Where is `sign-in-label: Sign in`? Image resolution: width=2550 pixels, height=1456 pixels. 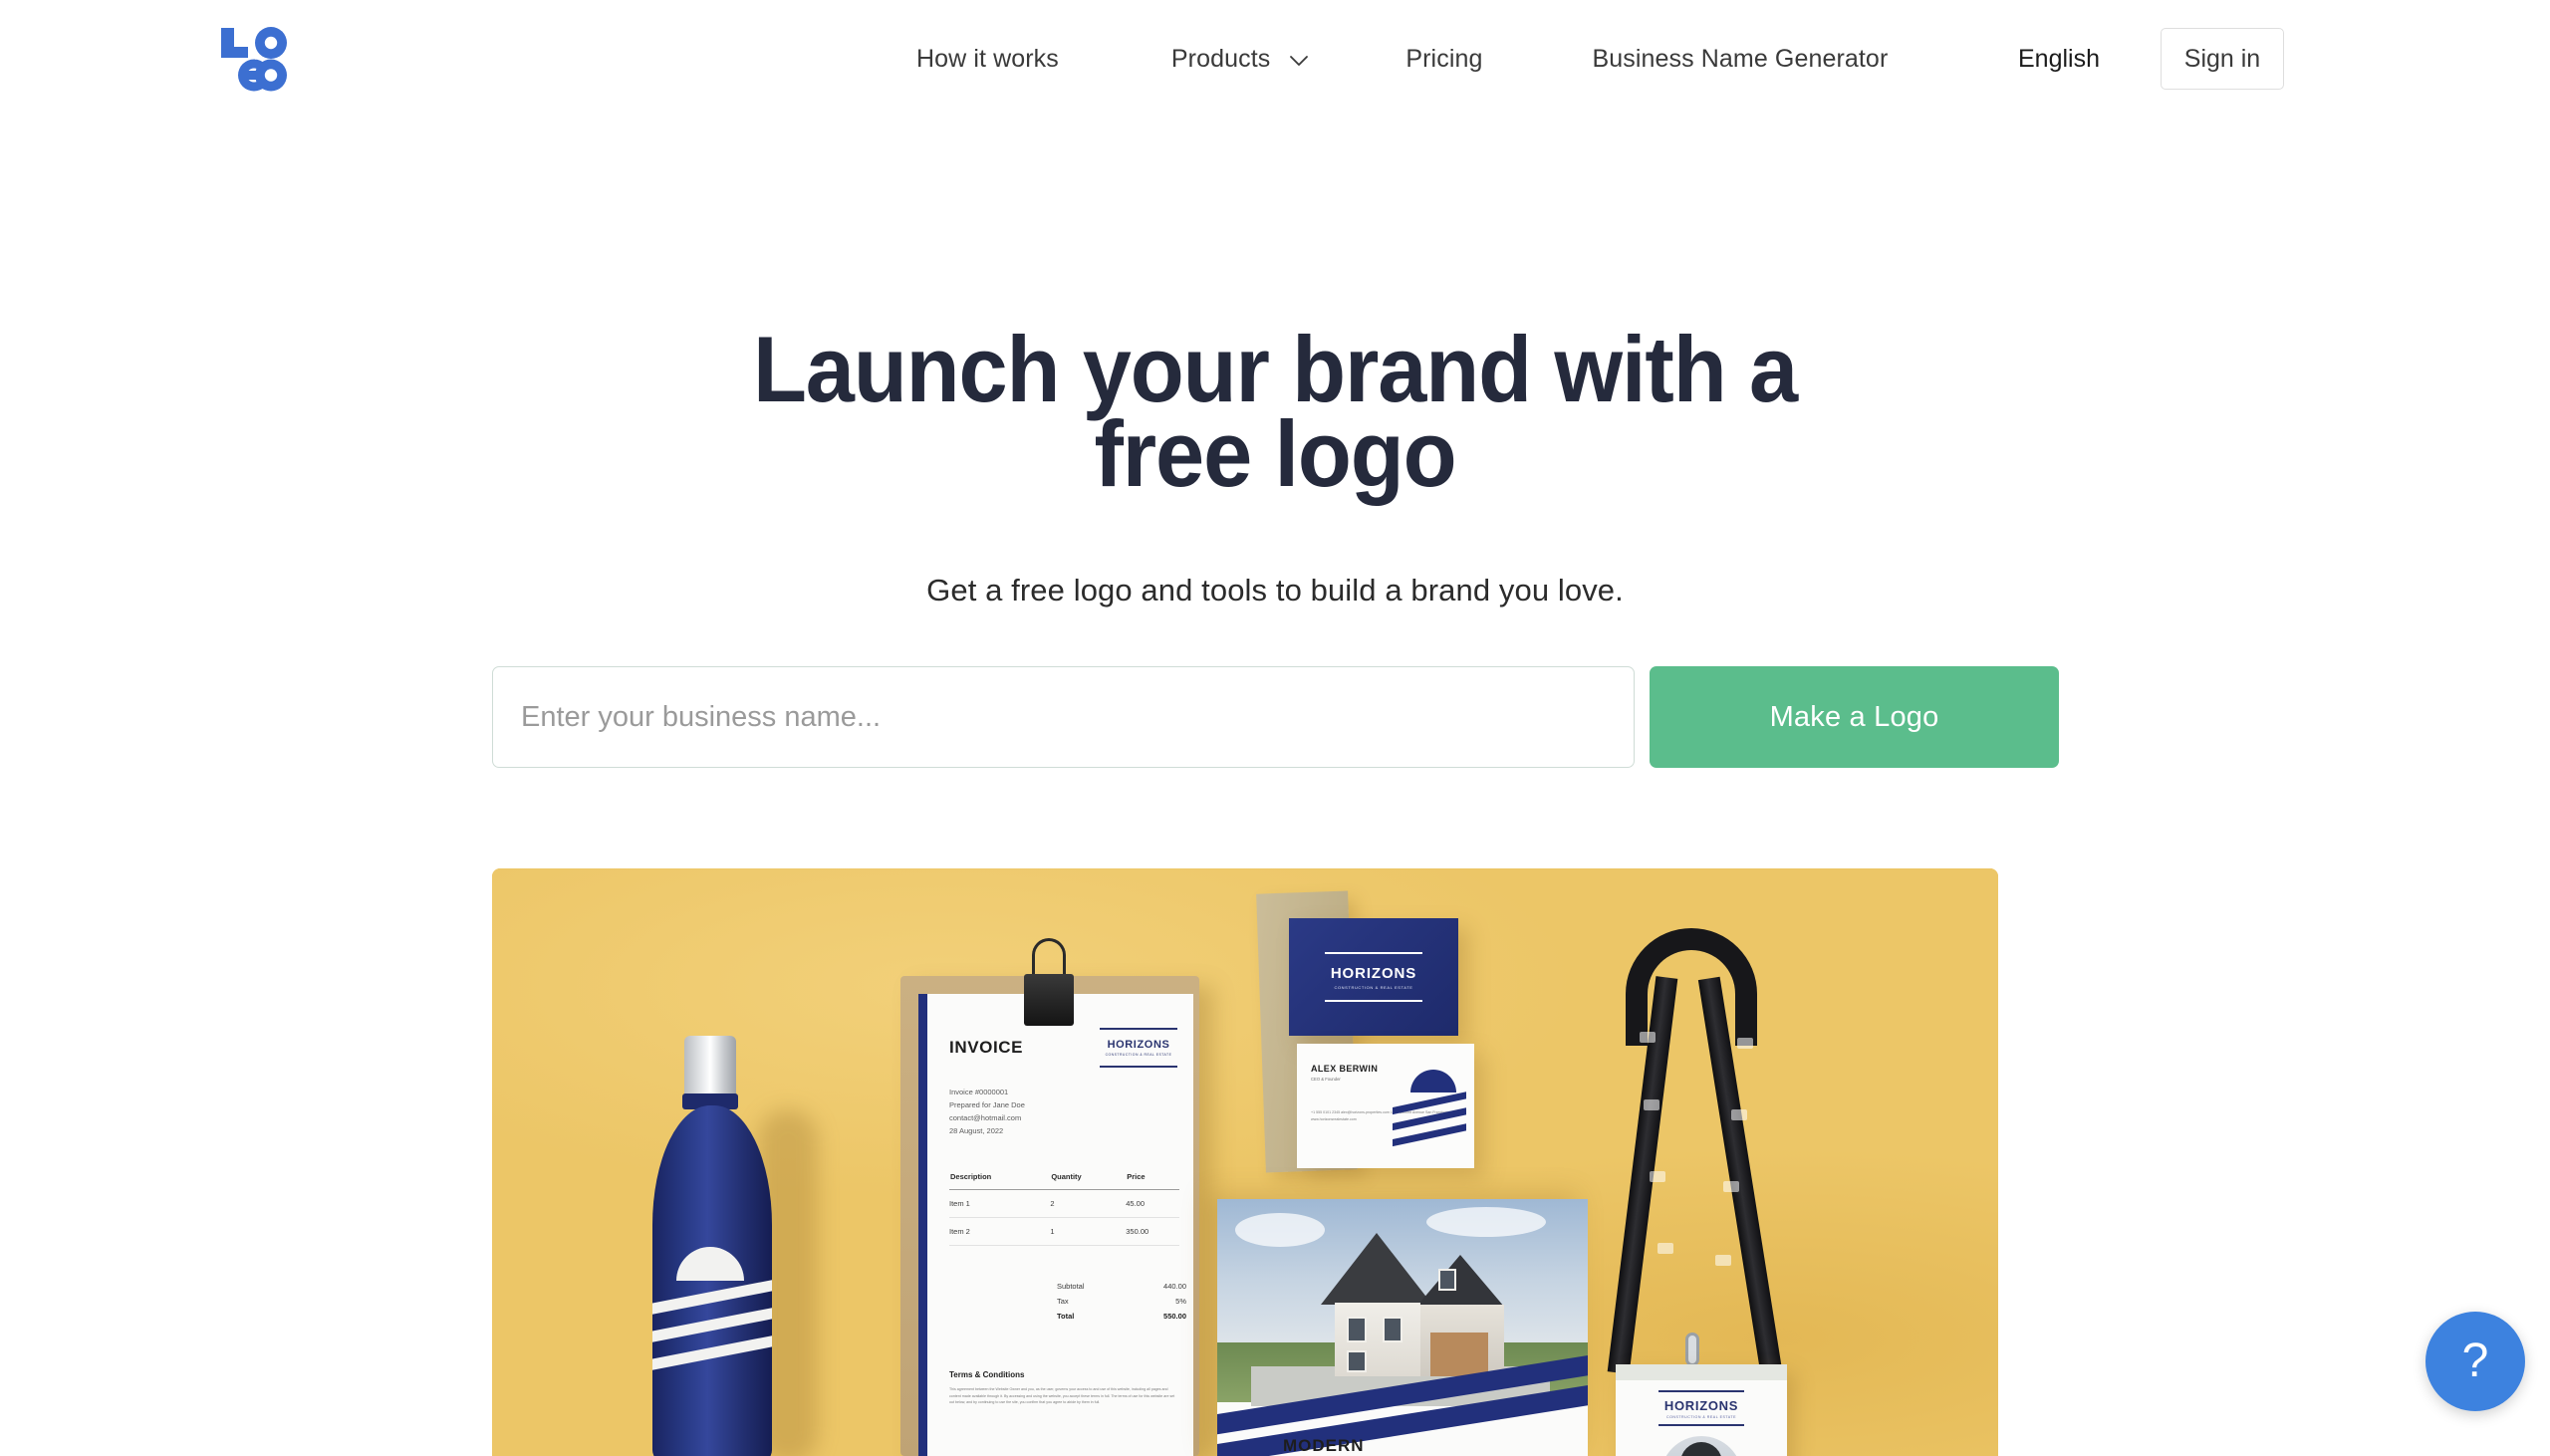 sign-in-label: Sign in is located at coordinates (2222, 58).